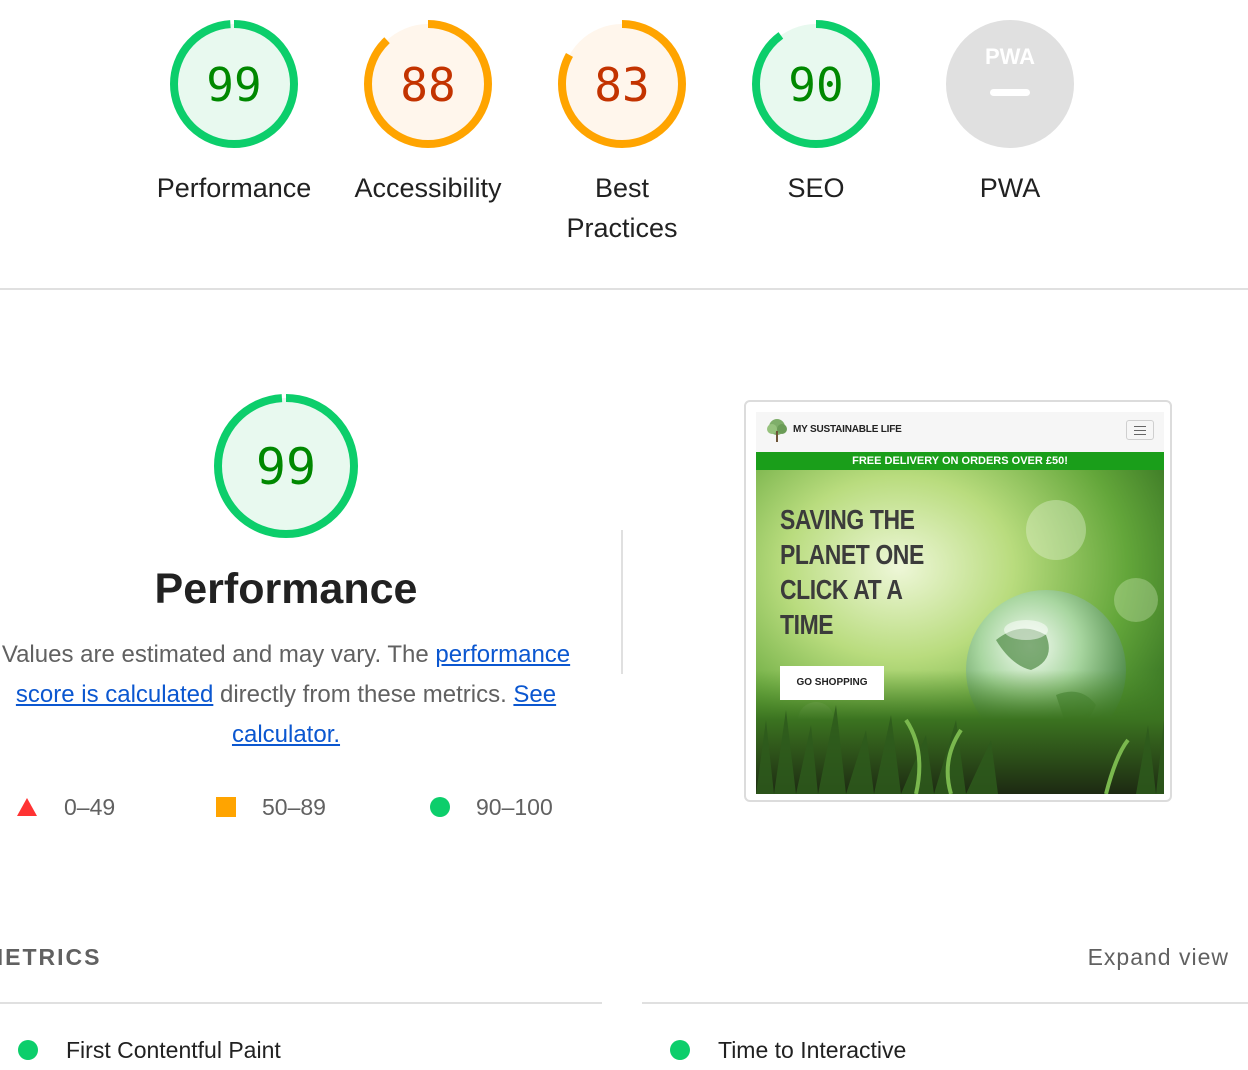  Describe the element at coordinates (1140, 430) in the screenshot. I see `menu-icon` at that location.